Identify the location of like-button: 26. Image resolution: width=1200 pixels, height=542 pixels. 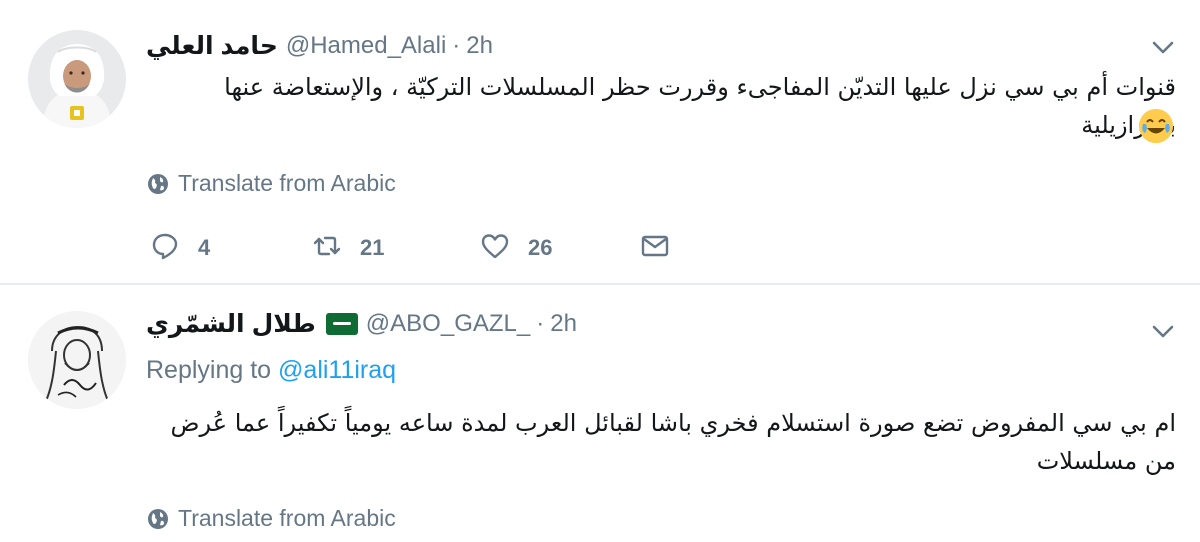
(516, 248).